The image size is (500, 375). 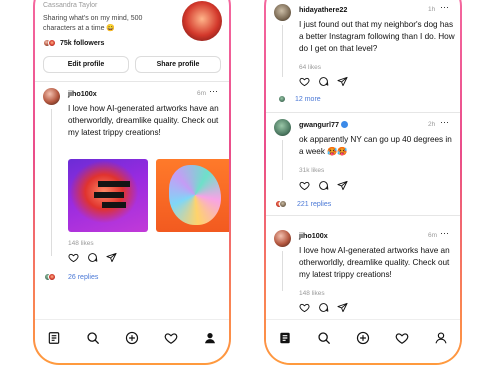 What do you see at coordinates (54, 338) in the screenshot?
I see `home-icon` at bounding box center [54, 338].